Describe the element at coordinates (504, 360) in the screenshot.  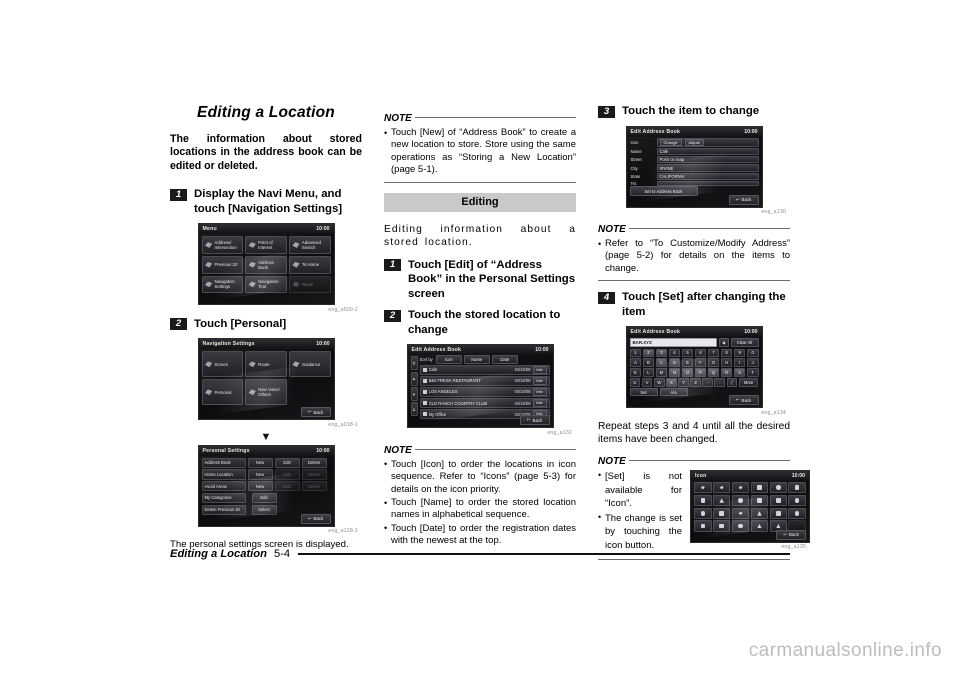
I see `sort-date-button: Date` at that location.